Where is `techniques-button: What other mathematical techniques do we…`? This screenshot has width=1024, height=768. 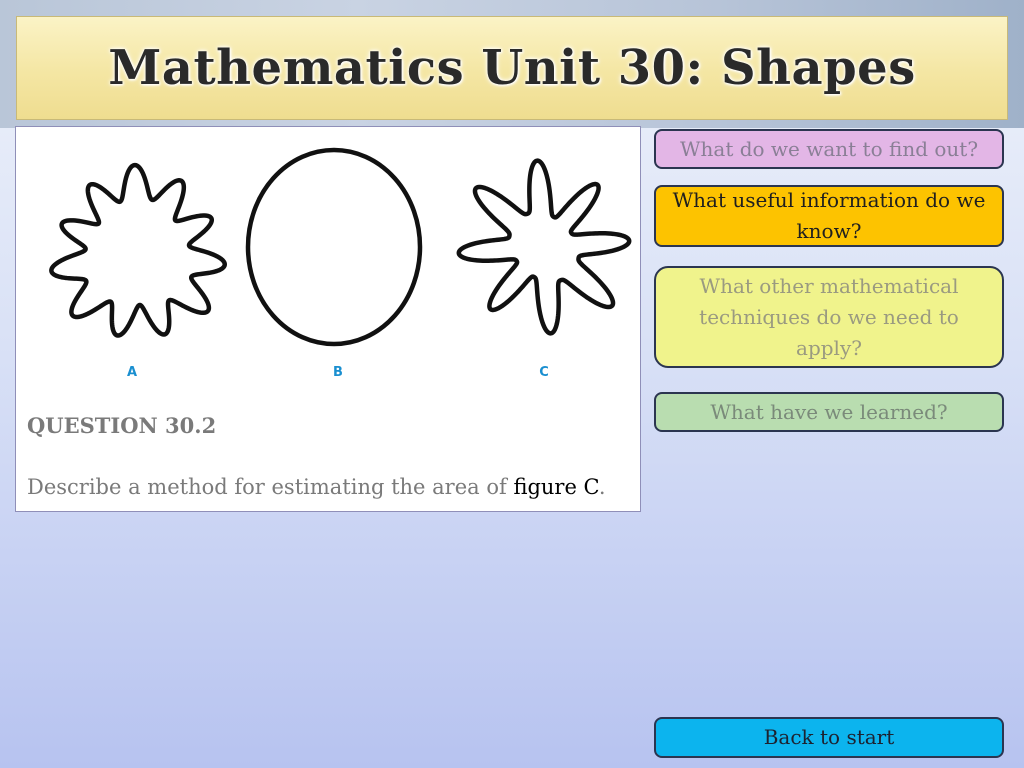
techniques-button: What other mathematical techniques do we… is located at coordinates (829, 317).